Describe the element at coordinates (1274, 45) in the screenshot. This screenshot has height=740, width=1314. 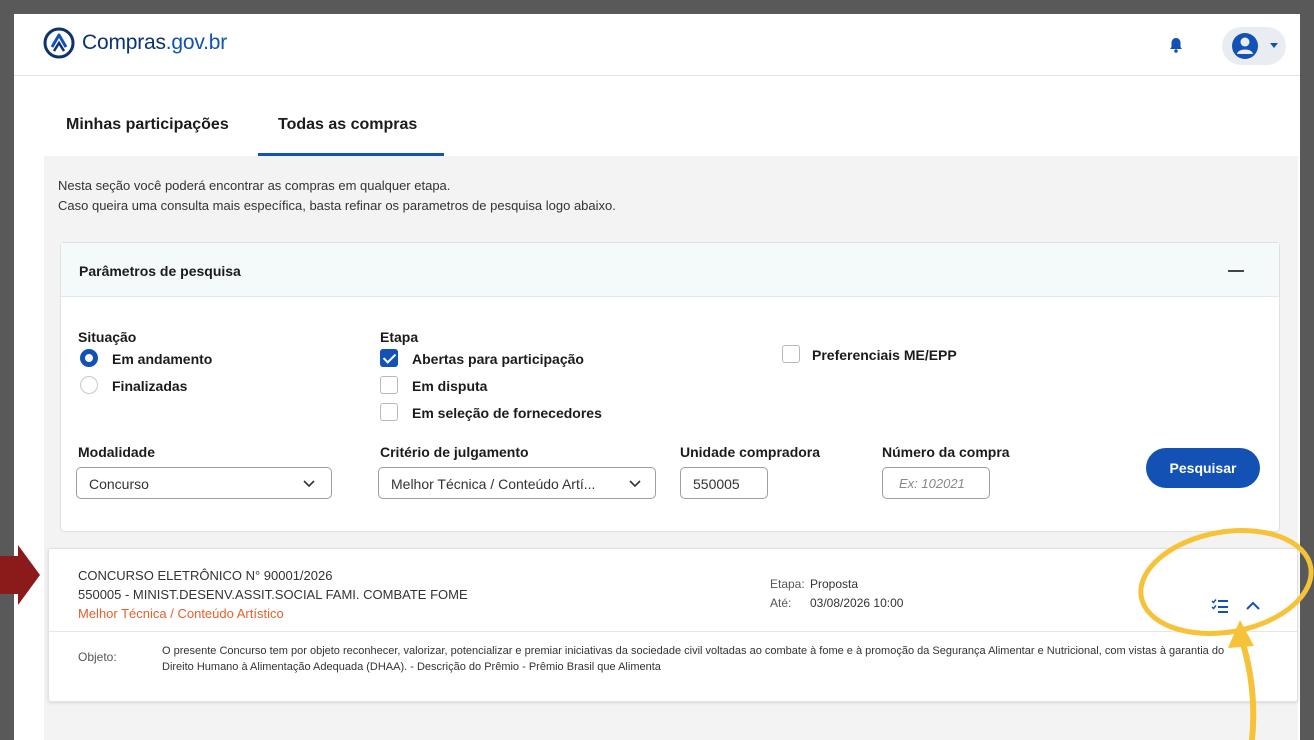
I see `caret-down-icon` at that location.